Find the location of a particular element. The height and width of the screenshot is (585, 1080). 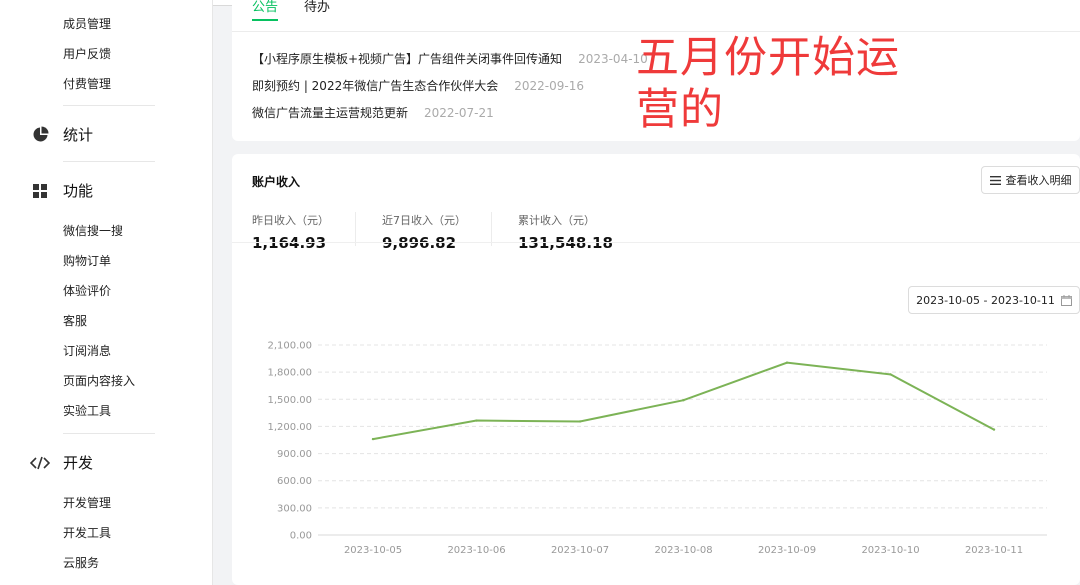

sidebar-item-dev-management: 开发管理 is located at coordinates (87, 503).